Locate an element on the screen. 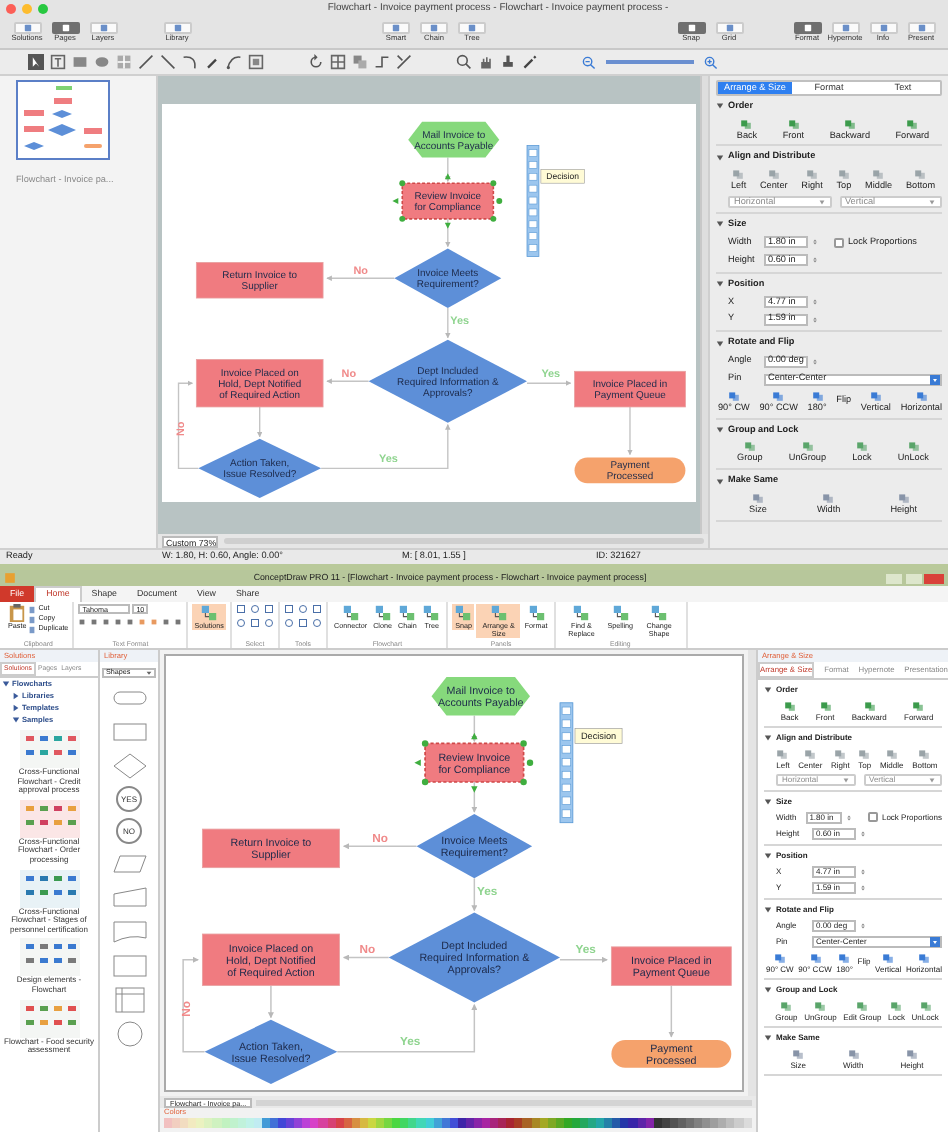 The height and width of the screenshot is (1132, 948). rectangle-icon is located at coordinates (80, 62).